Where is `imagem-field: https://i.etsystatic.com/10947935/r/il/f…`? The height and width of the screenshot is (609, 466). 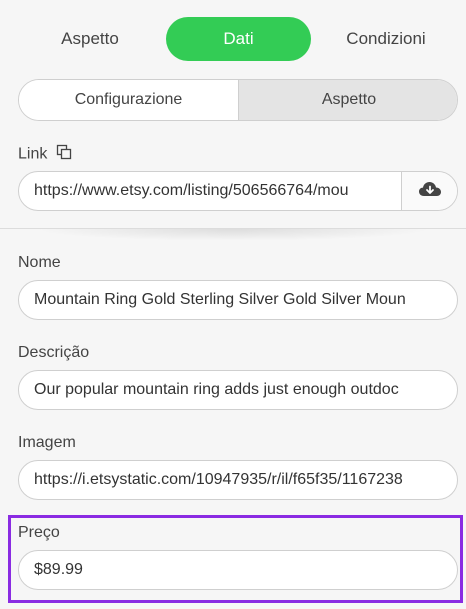
imagem-field: https://i.etsystatic.com/10947935/r/il/f… is located at coordinates (238, 480).